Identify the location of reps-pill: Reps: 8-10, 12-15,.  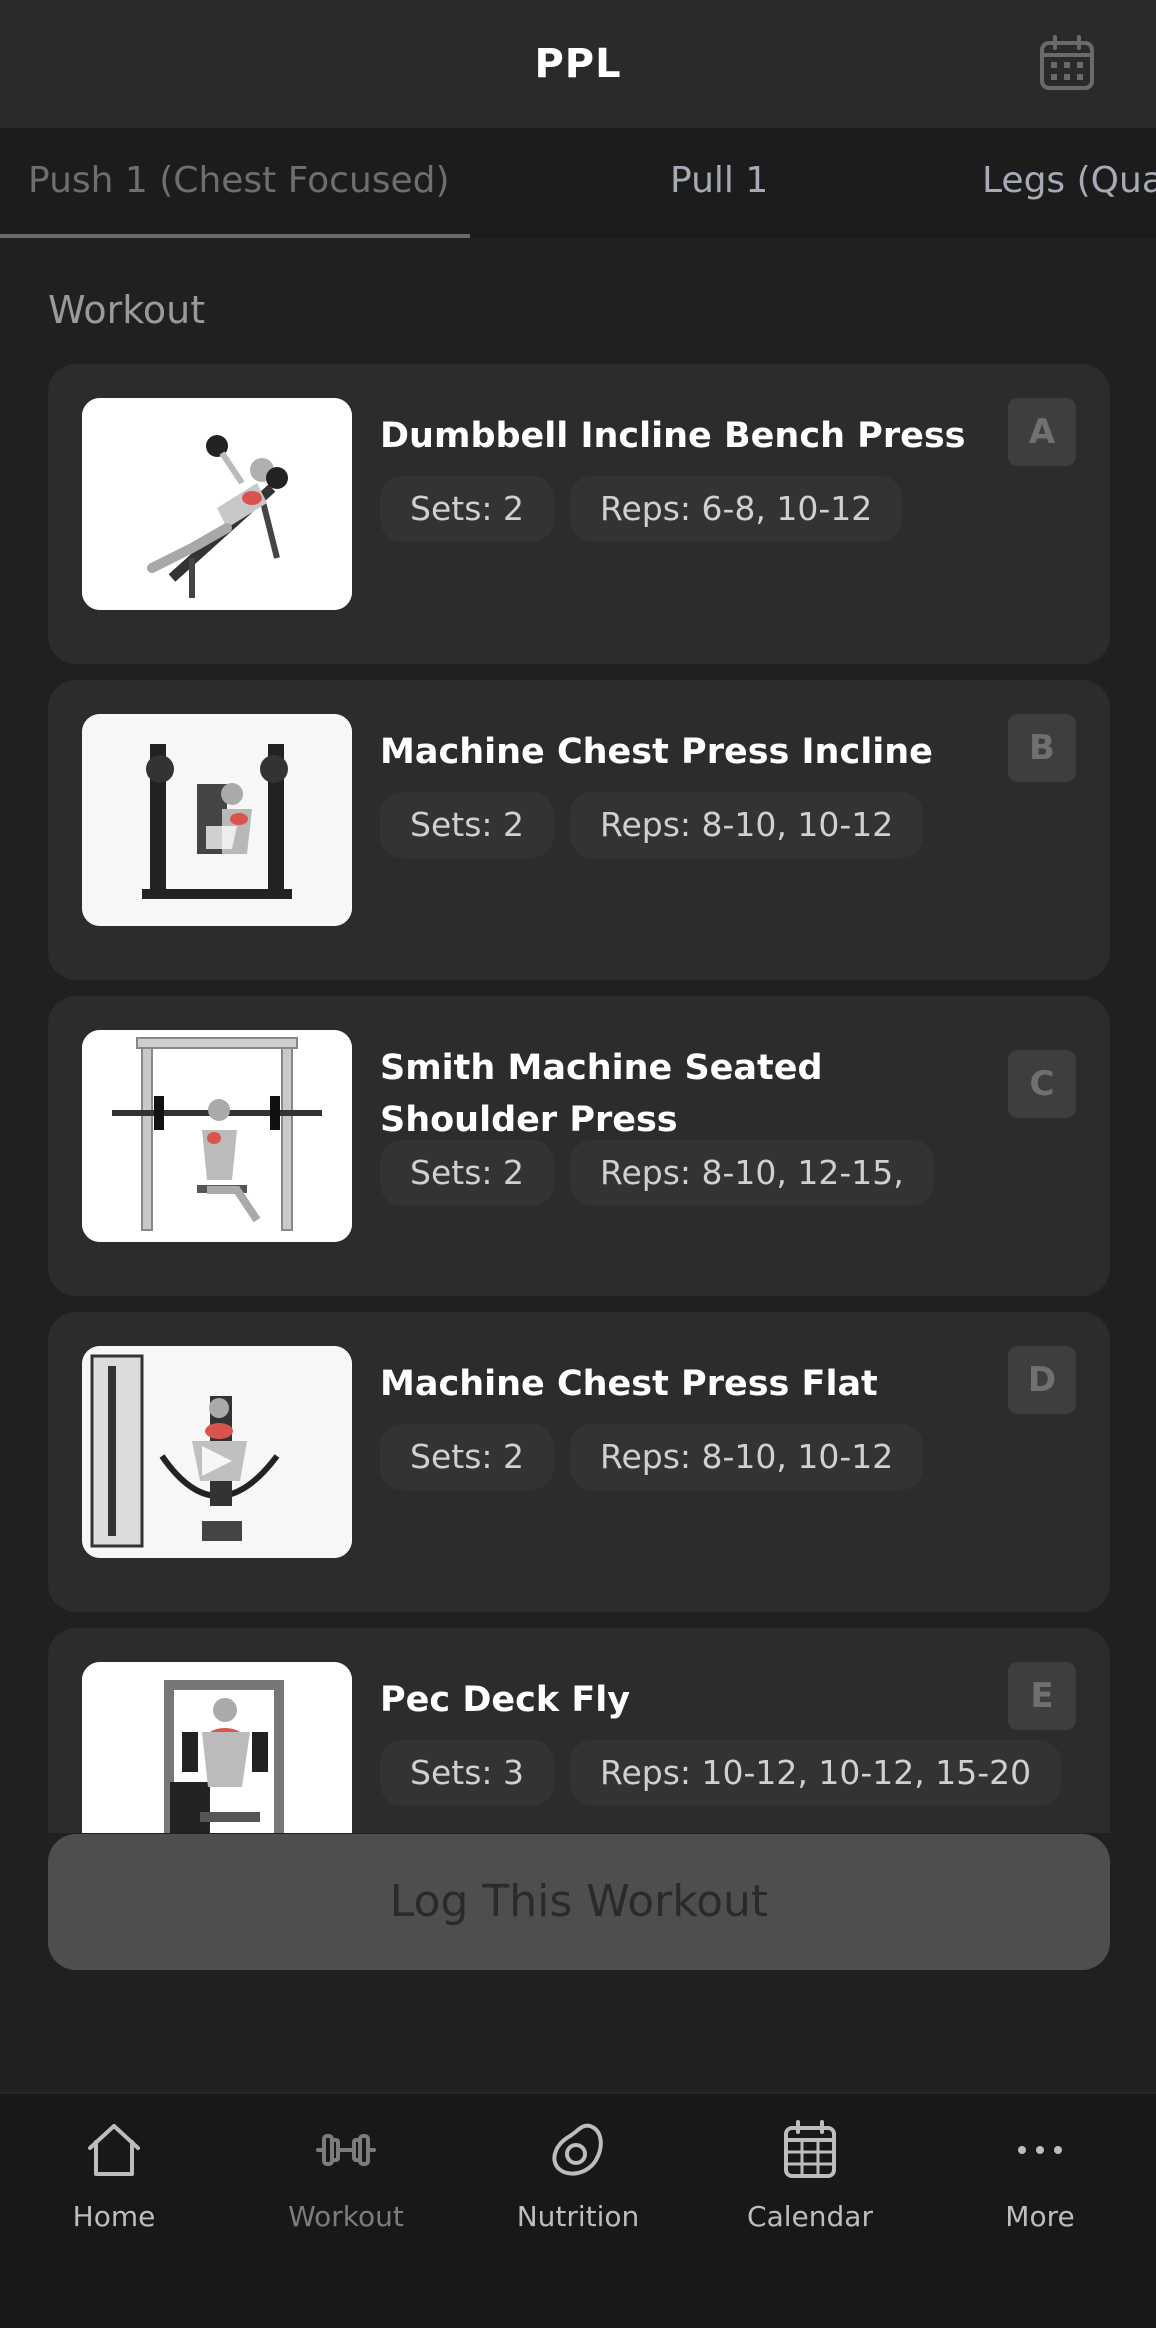
(752, 1173).